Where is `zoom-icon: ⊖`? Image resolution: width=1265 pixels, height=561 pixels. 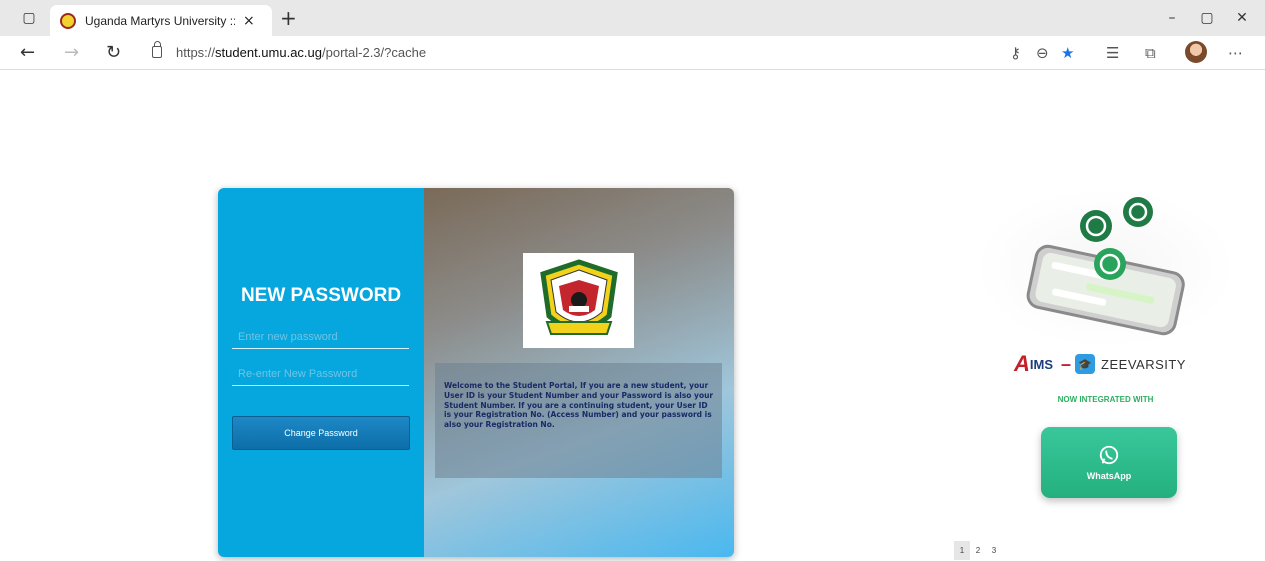
zoom-icon: ⊖ is located at coordinates (1042, 53).